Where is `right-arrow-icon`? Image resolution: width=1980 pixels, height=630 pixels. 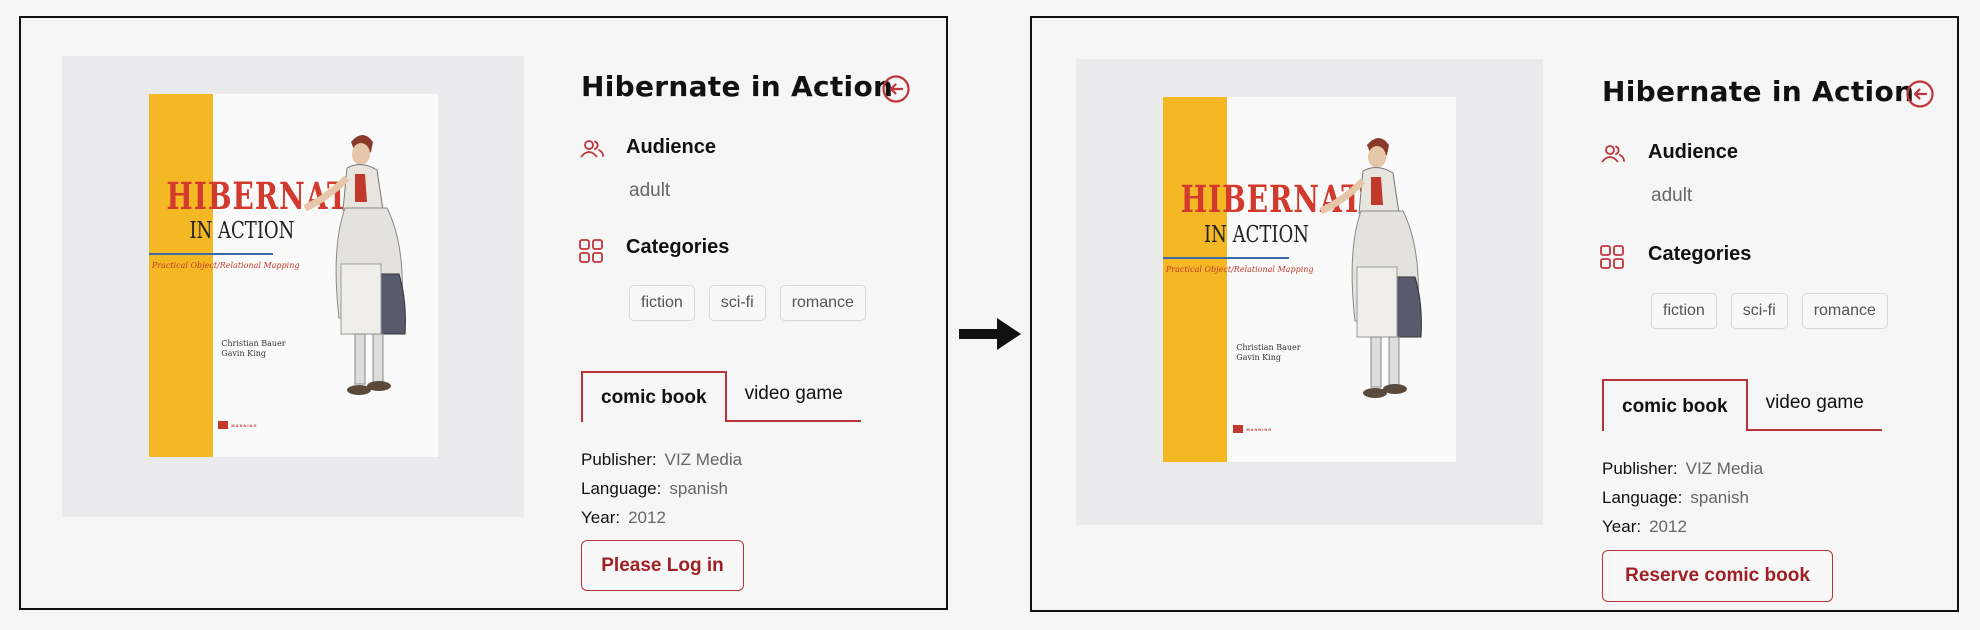 right-arrow-icon is located at coordinates (990, 334).